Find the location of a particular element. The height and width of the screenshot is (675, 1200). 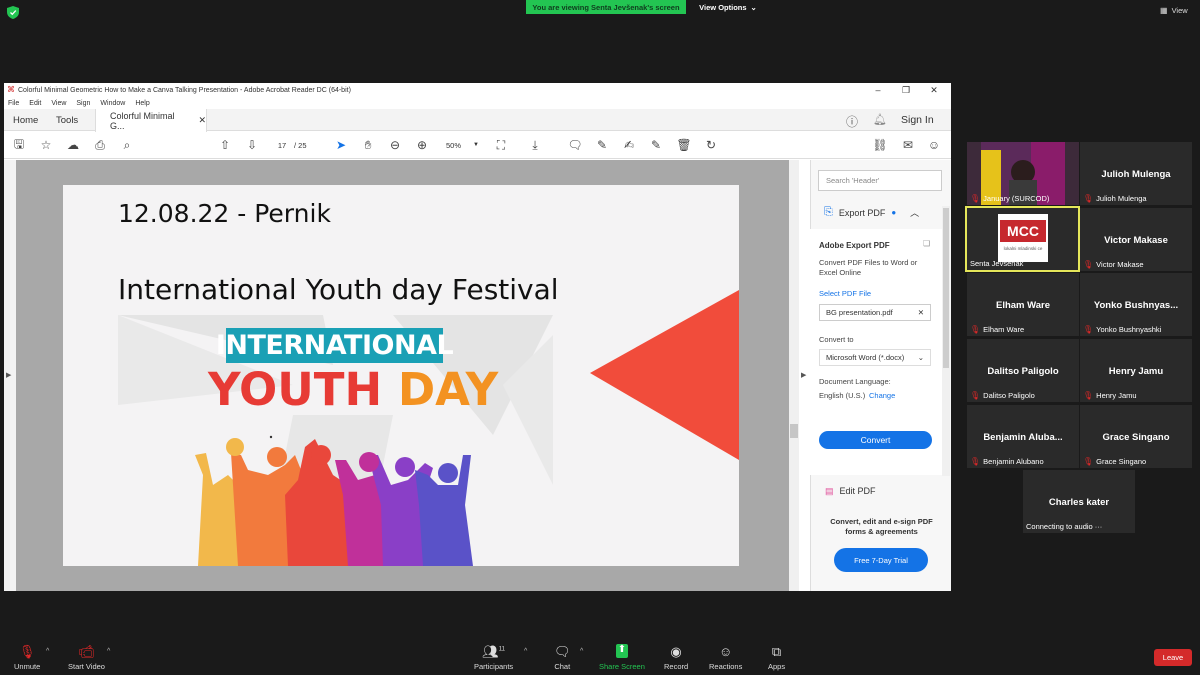

participant-tile-grace: Grace Singano 🎙︎ Grace Singano is located at coordinates (1136, 436).